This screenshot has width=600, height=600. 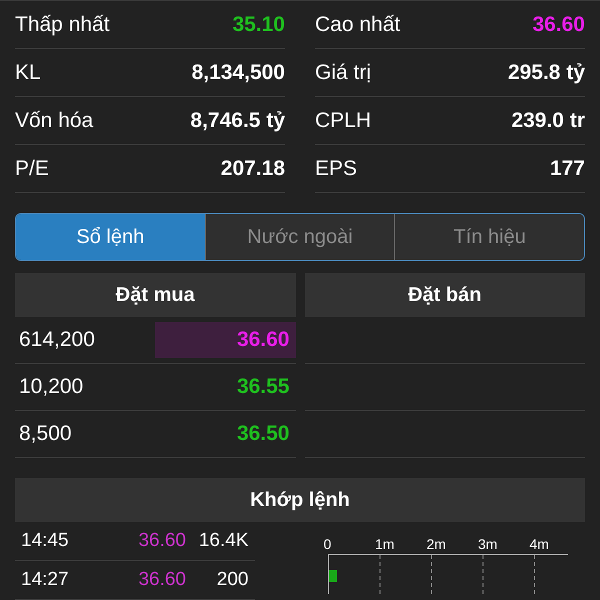 What do you see at coordinates (54, 120) in the screenshot?
I see `stat-label: Vốn hóa` at bounding box center [54, 120].